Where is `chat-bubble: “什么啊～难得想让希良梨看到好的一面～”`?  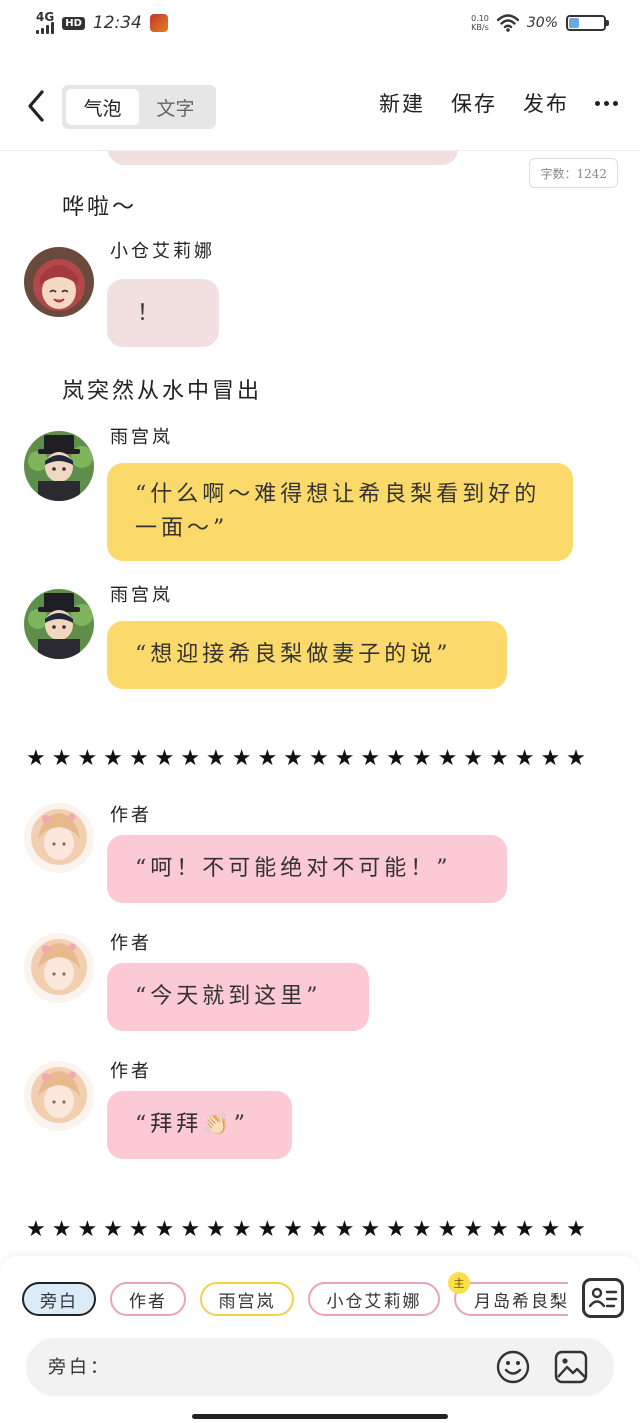 chat-bubble: “什么啊～难得想让希良梨看到好的一面～” is located at coordinates (340, 512).